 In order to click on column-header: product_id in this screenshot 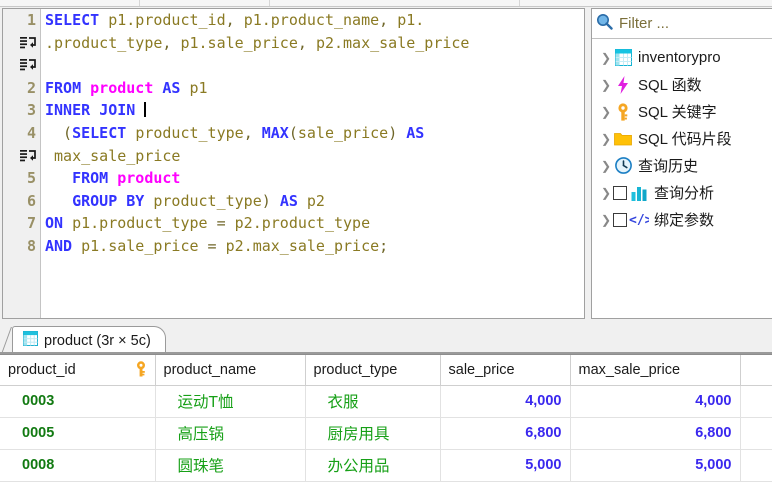, I will do `click(78, 370)`.